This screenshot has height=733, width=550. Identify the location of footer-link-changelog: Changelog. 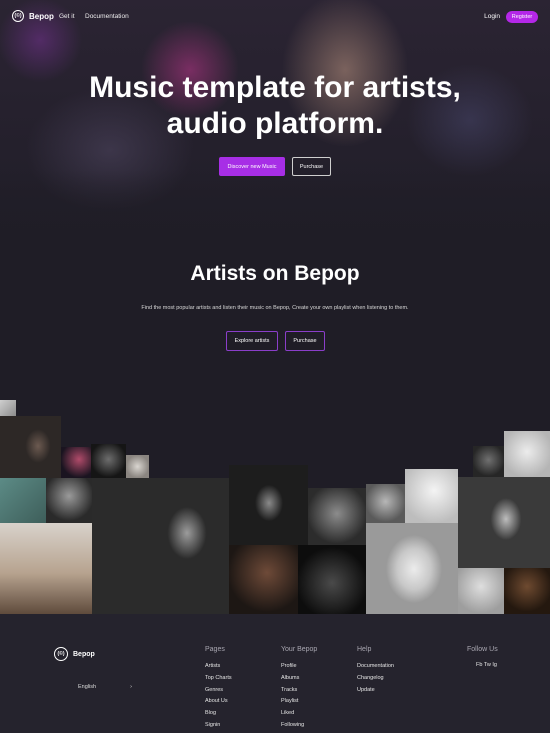
(370, 678).